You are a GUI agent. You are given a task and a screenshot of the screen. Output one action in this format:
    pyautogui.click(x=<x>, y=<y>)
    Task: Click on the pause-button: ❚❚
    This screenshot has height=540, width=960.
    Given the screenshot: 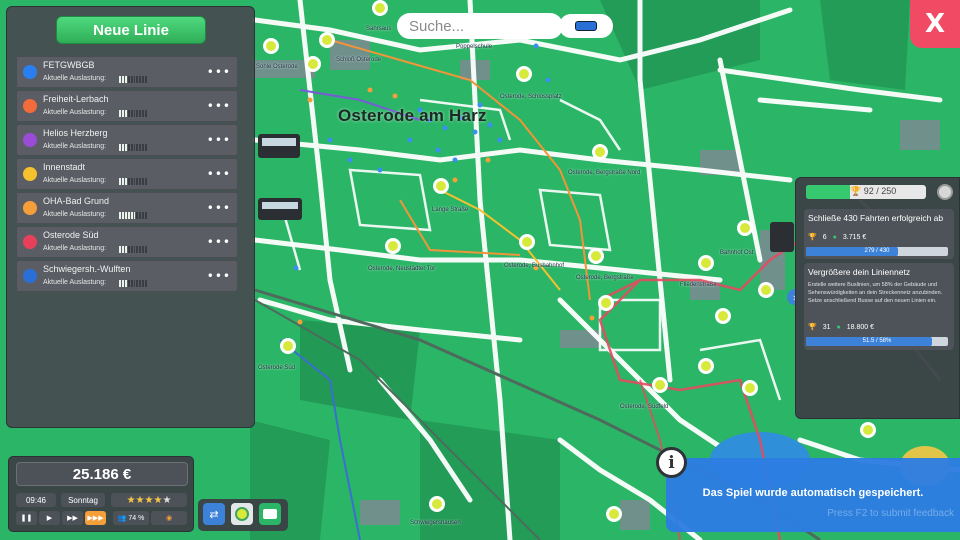 What is the action you would take?
    pyautogui.click(x=26, y=518)
    